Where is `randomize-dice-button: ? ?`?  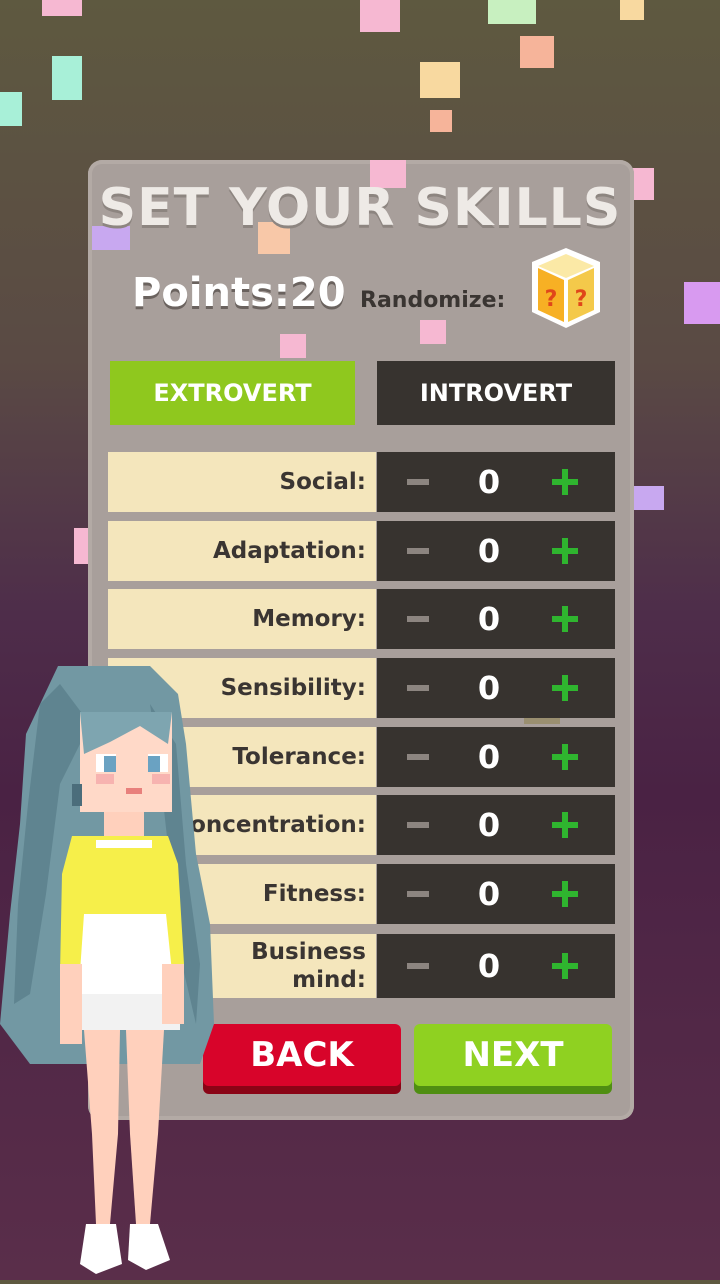
randomize-dice-button: ? ? is located at coordinates (566, 289).